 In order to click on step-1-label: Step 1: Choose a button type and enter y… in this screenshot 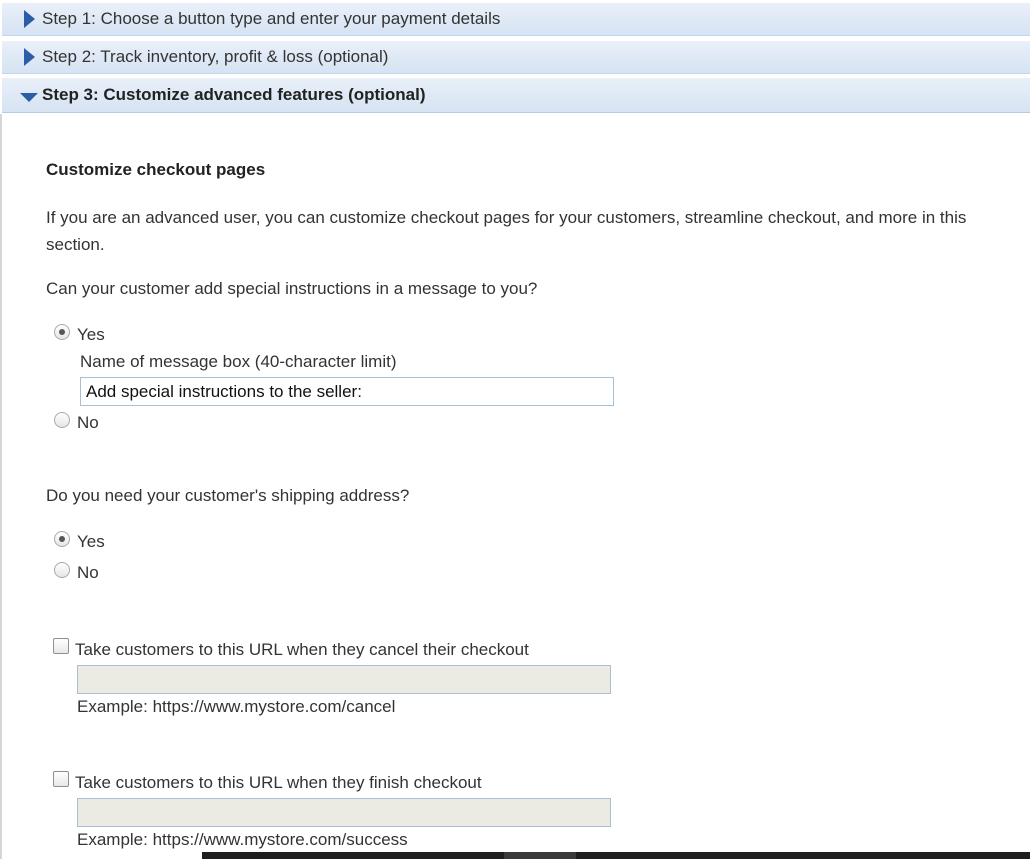, I will do `click(271, 18)`.